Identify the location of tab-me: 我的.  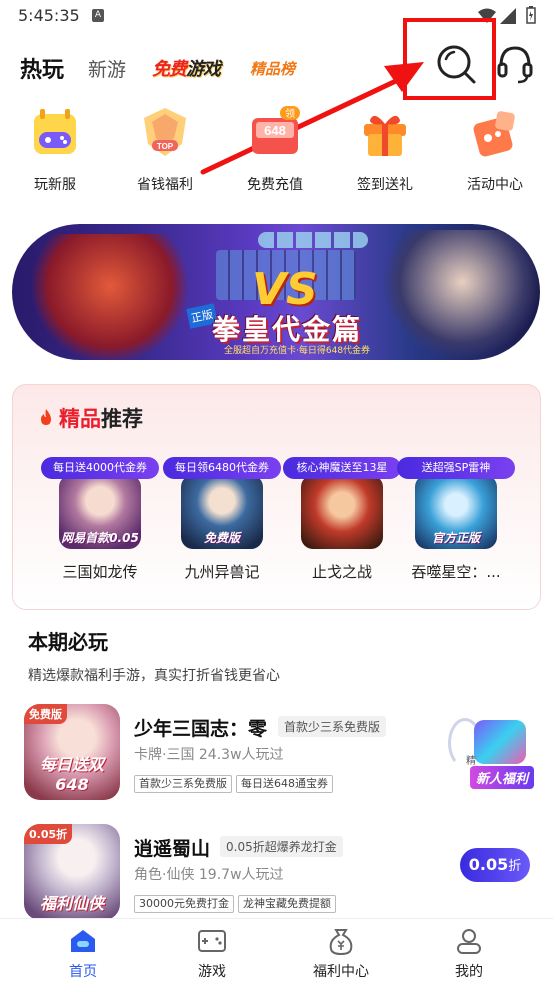
(469, 951).